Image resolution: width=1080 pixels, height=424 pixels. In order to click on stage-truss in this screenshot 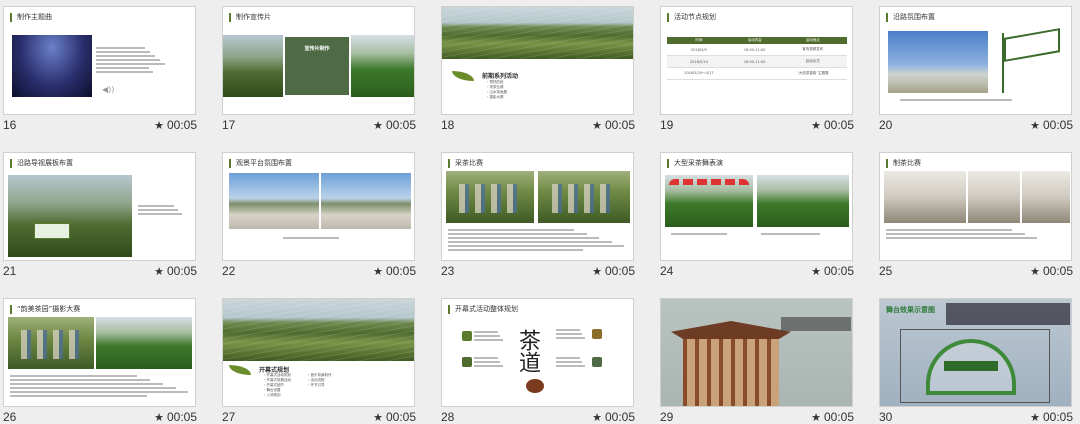, I will do `click(975, 366)`.